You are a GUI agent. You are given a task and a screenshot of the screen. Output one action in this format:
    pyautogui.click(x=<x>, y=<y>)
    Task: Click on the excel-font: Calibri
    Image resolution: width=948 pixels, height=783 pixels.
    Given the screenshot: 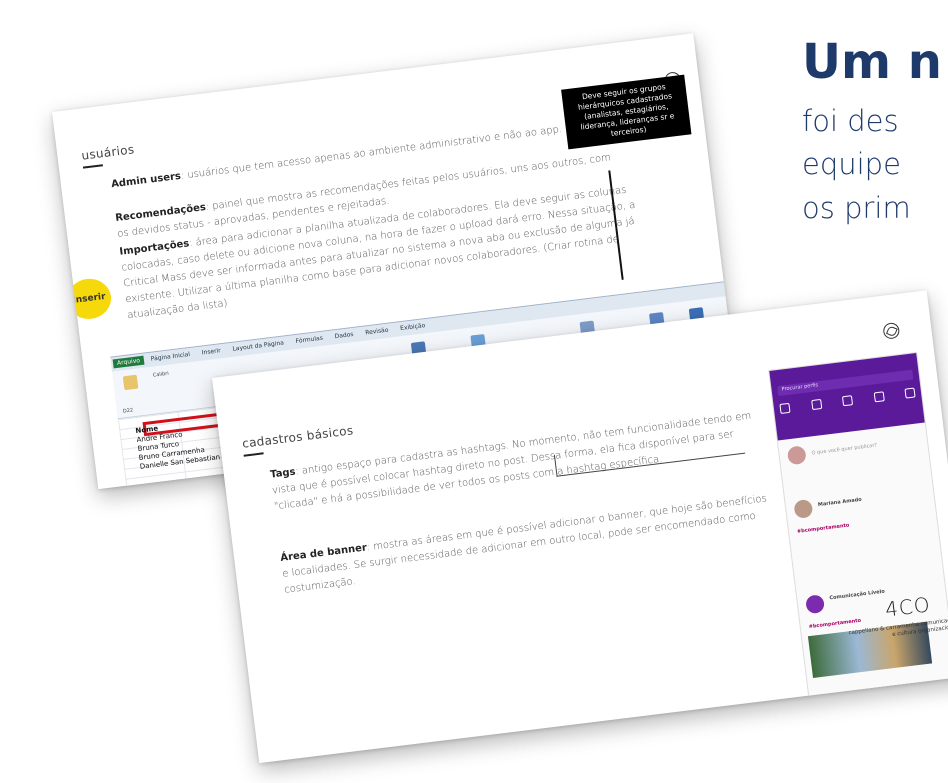 What is the action you would take?
    pyautogui.click(x=161, y=374)
    